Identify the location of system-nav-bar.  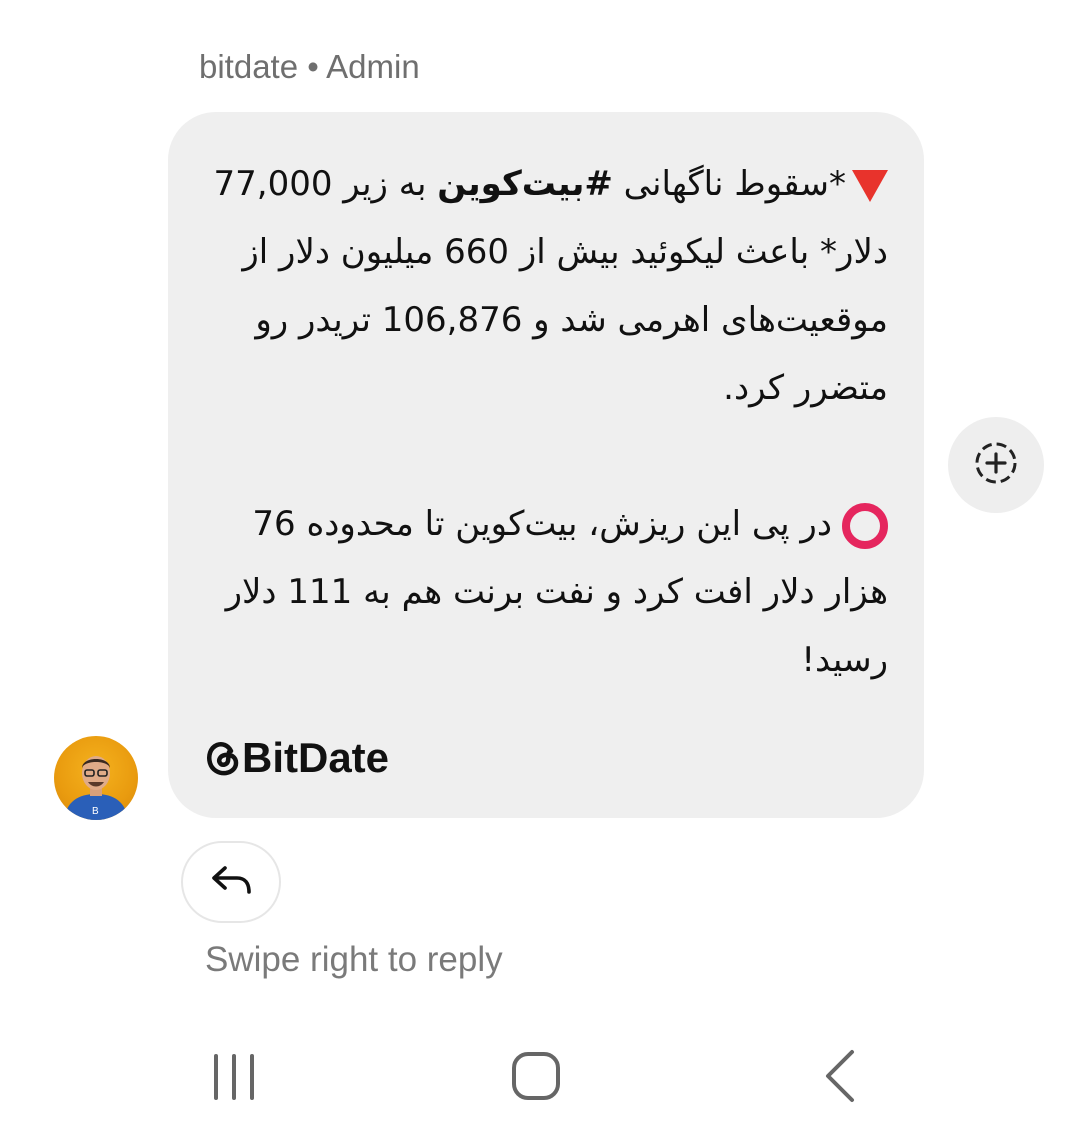
(540, 1080).